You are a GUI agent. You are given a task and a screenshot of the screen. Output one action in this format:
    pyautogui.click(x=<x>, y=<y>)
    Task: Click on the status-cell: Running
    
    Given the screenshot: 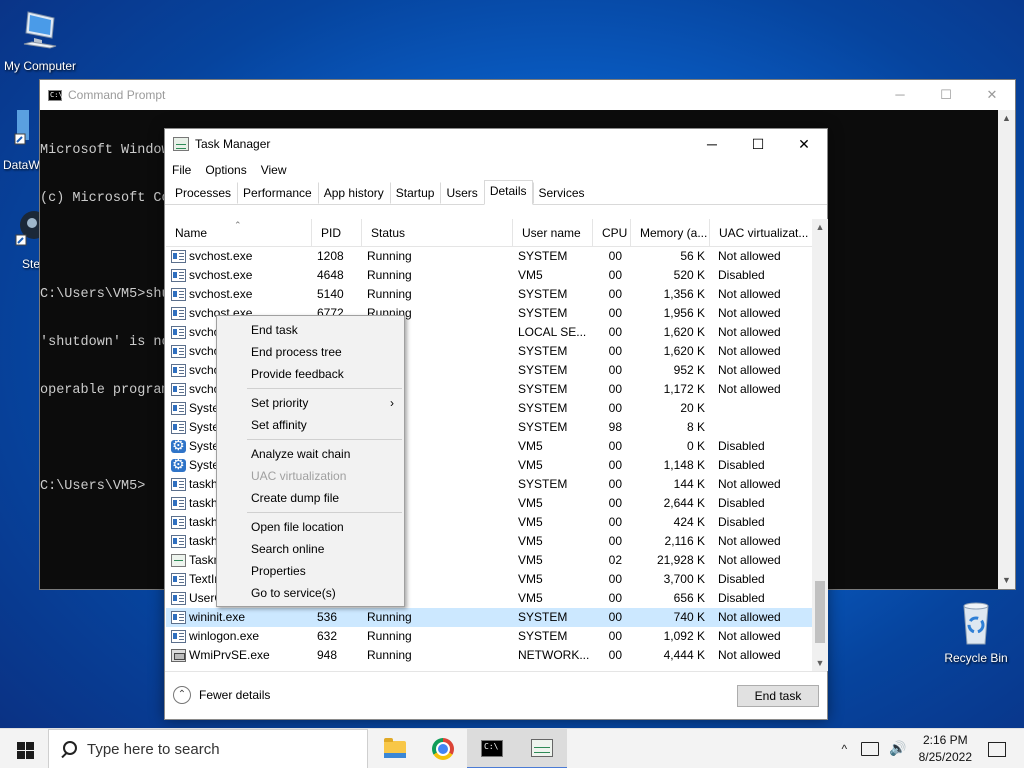 What is the action you would take?
    pyautogui.click(x=389, y=275)
    